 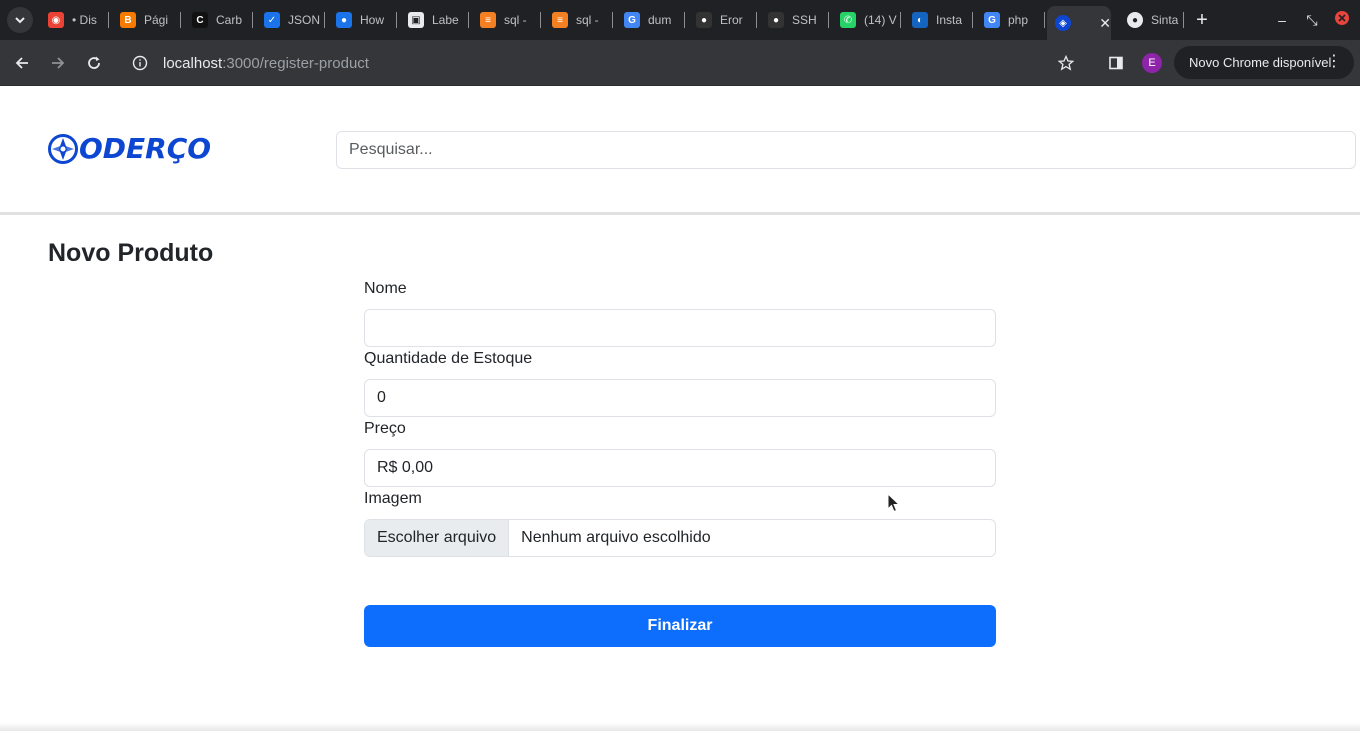 What do you see at coordinates (680, 398) in the screenshot?
I see `stock-input` at bounding box center [680, 398].